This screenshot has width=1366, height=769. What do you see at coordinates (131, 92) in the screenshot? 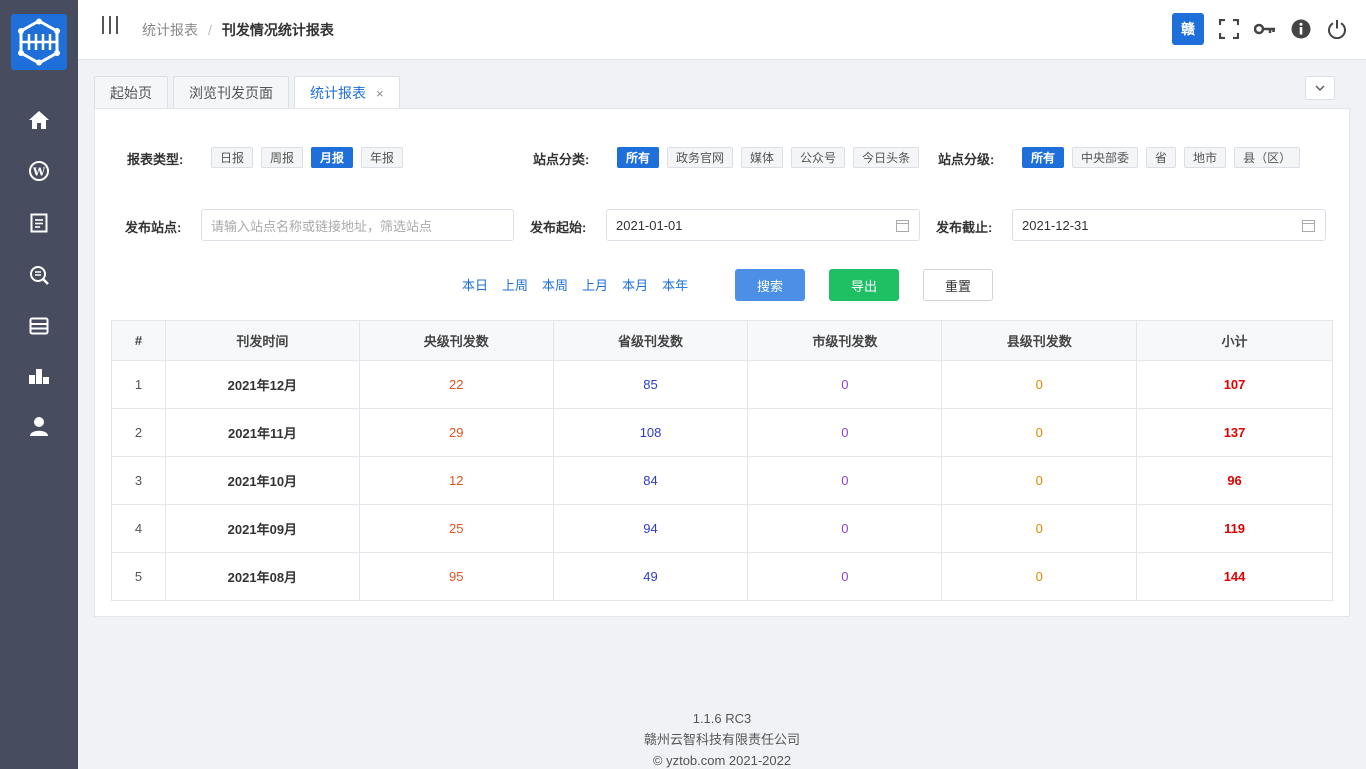
I see `tab-start: 起始页` at bounding box center [131, 92].